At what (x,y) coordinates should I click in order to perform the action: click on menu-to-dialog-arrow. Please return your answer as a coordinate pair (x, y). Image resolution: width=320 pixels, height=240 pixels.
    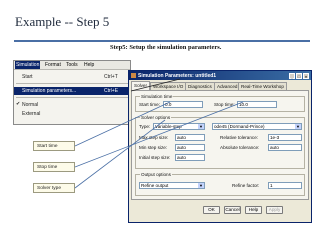
    Looking at the image, I should click on (155, 85).